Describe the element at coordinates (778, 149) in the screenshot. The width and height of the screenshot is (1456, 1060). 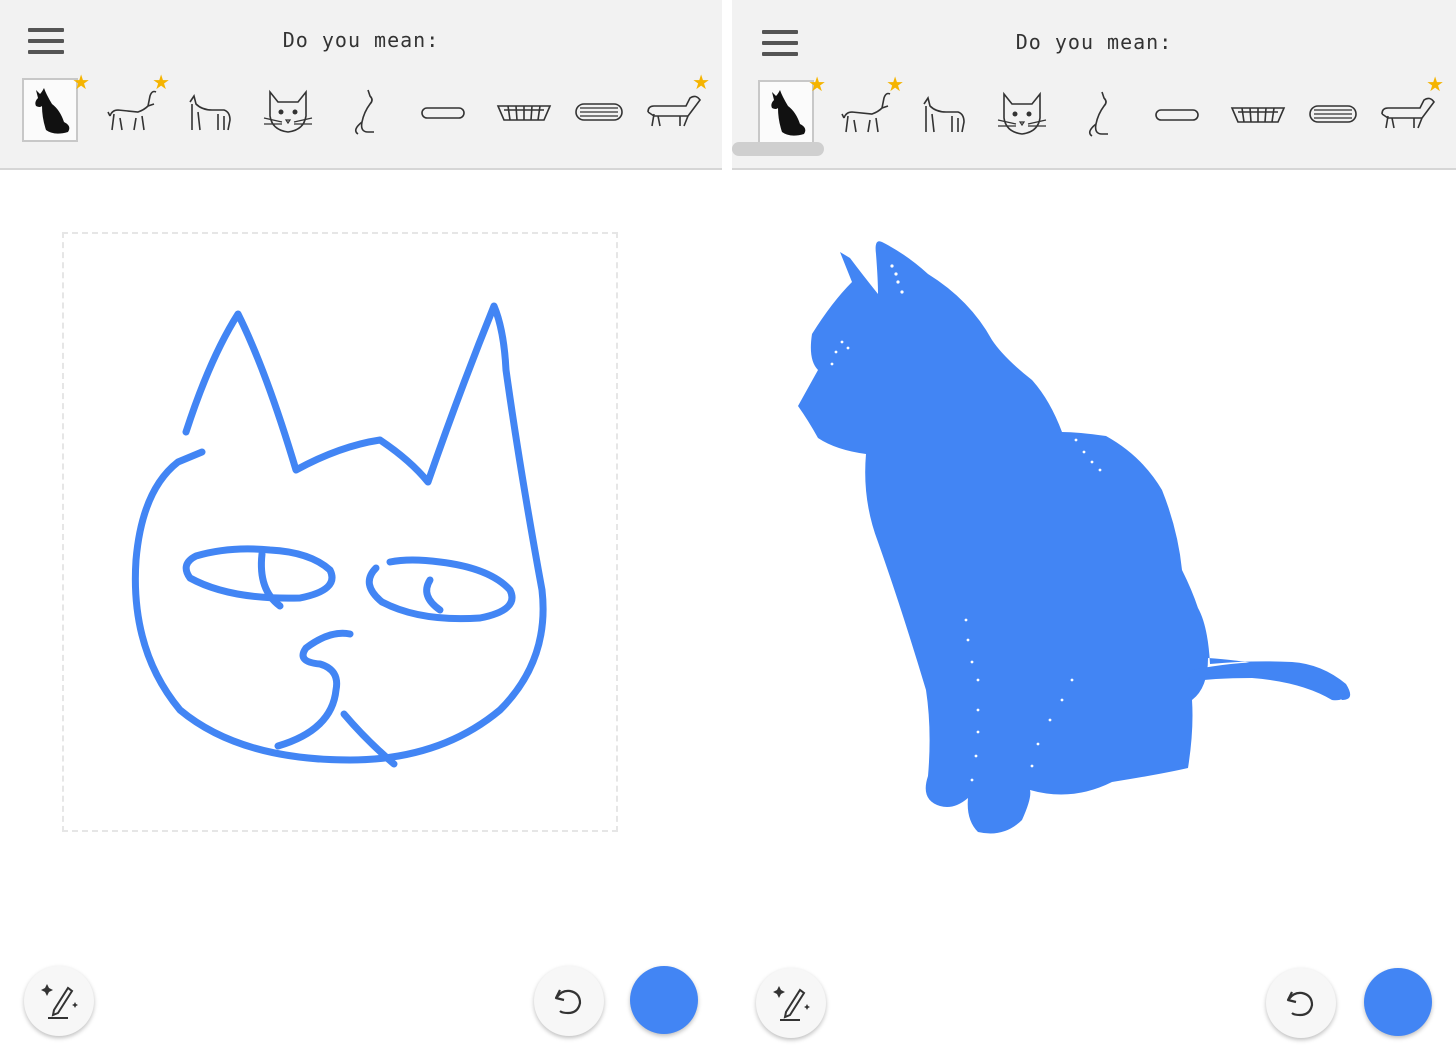
I see `suggestion-scrollbar` at that location.